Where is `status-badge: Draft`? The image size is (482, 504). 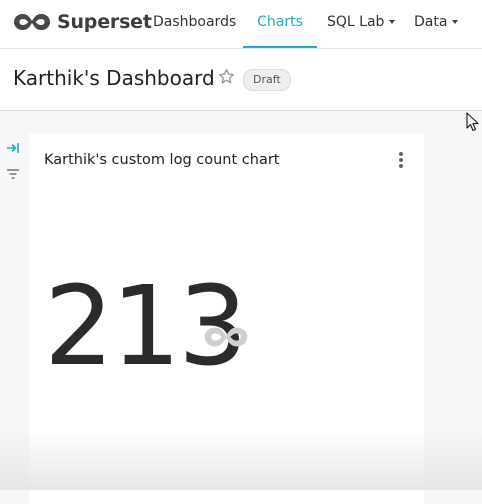 status-badge: Draft is located at coordinates (267, 80).